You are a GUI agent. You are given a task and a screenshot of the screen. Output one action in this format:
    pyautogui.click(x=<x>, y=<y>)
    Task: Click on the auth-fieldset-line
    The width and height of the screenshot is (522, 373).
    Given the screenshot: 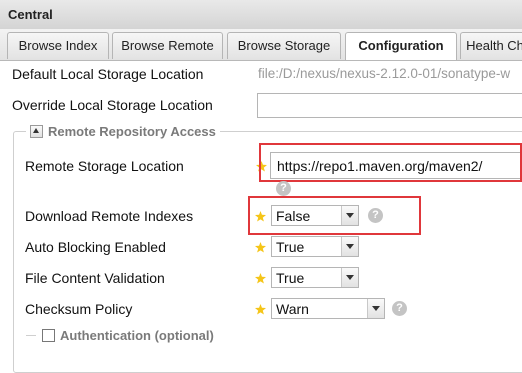 What is the action you would take?
    pyautogui.click(x=31, y=335)
    